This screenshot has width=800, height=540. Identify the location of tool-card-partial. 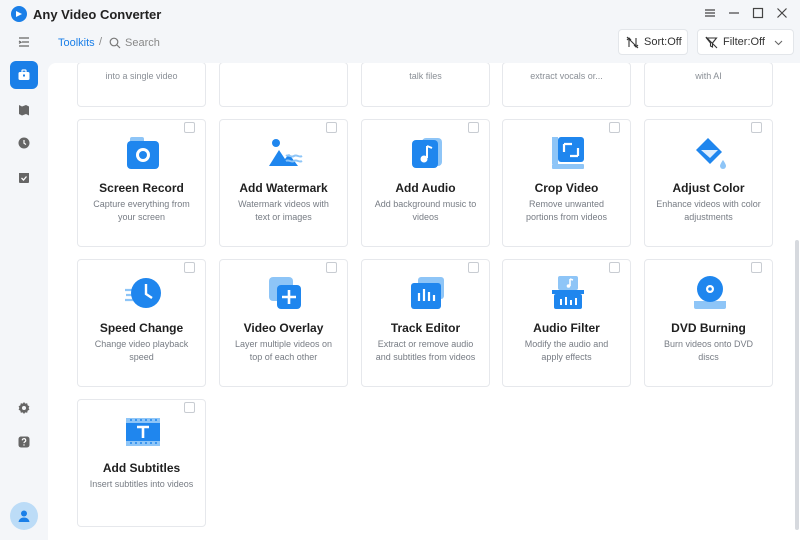
(283, 85).